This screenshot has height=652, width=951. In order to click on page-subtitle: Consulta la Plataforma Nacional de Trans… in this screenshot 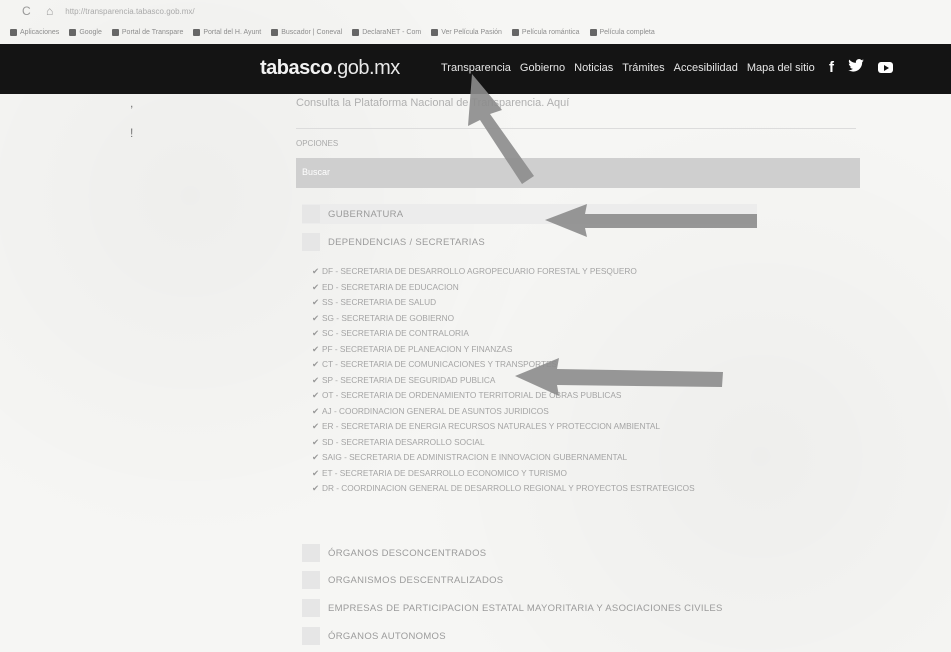, I will do `click(433, 103)`.